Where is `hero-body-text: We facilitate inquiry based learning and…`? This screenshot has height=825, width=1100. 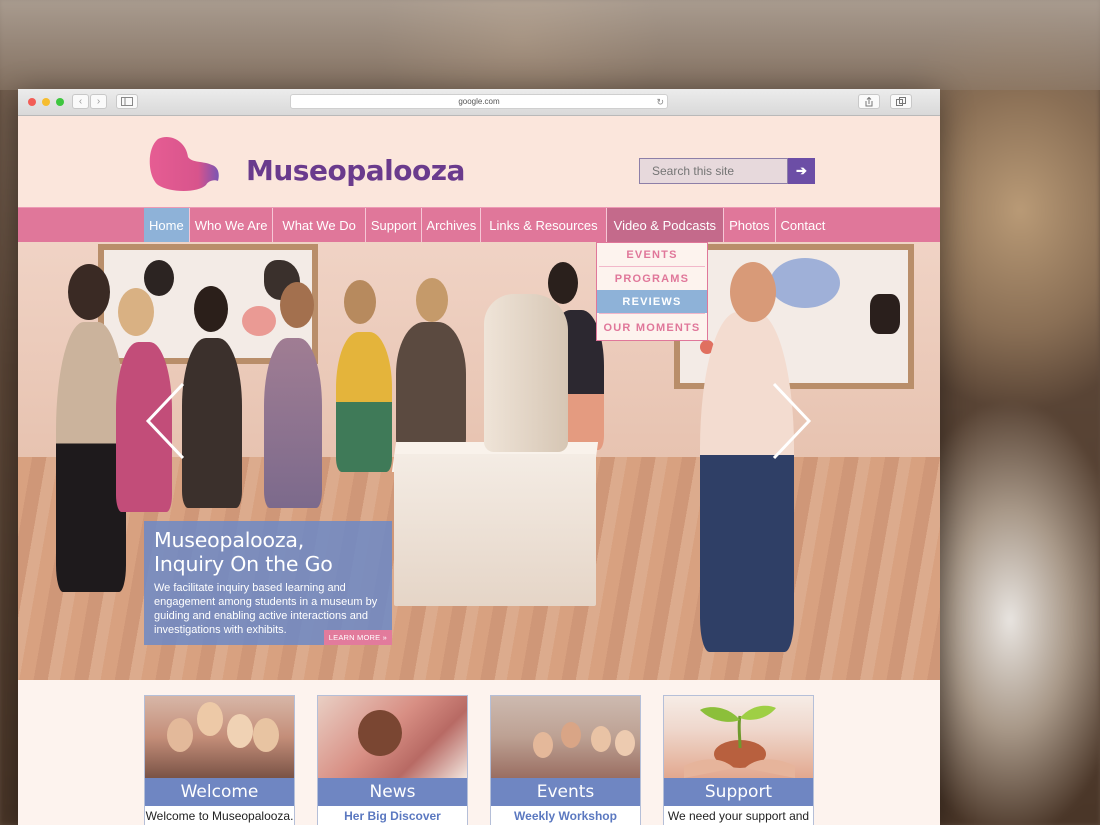 hero-body-text: We facilitate inquiry based learning and… is located at coordinates (266, 609).